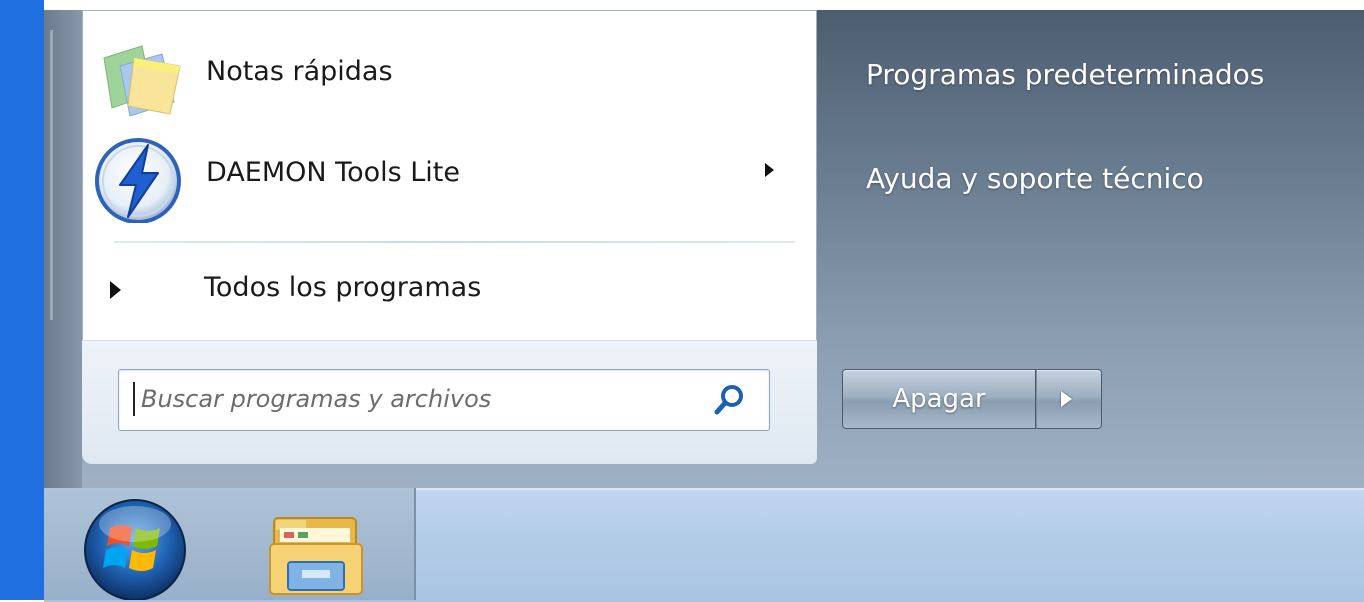 The image size is (1364, 602). Describe the element at coordinates (115, 290) in the screenshot. I see `triangle-right-icon` at that location.